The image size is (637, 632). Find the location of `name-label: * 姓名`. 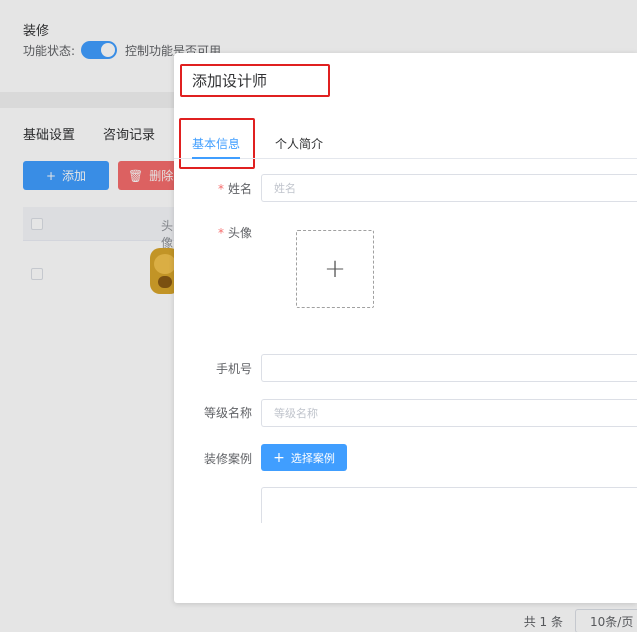

name-label: * 姓名 is located at coordinates (213, 188).